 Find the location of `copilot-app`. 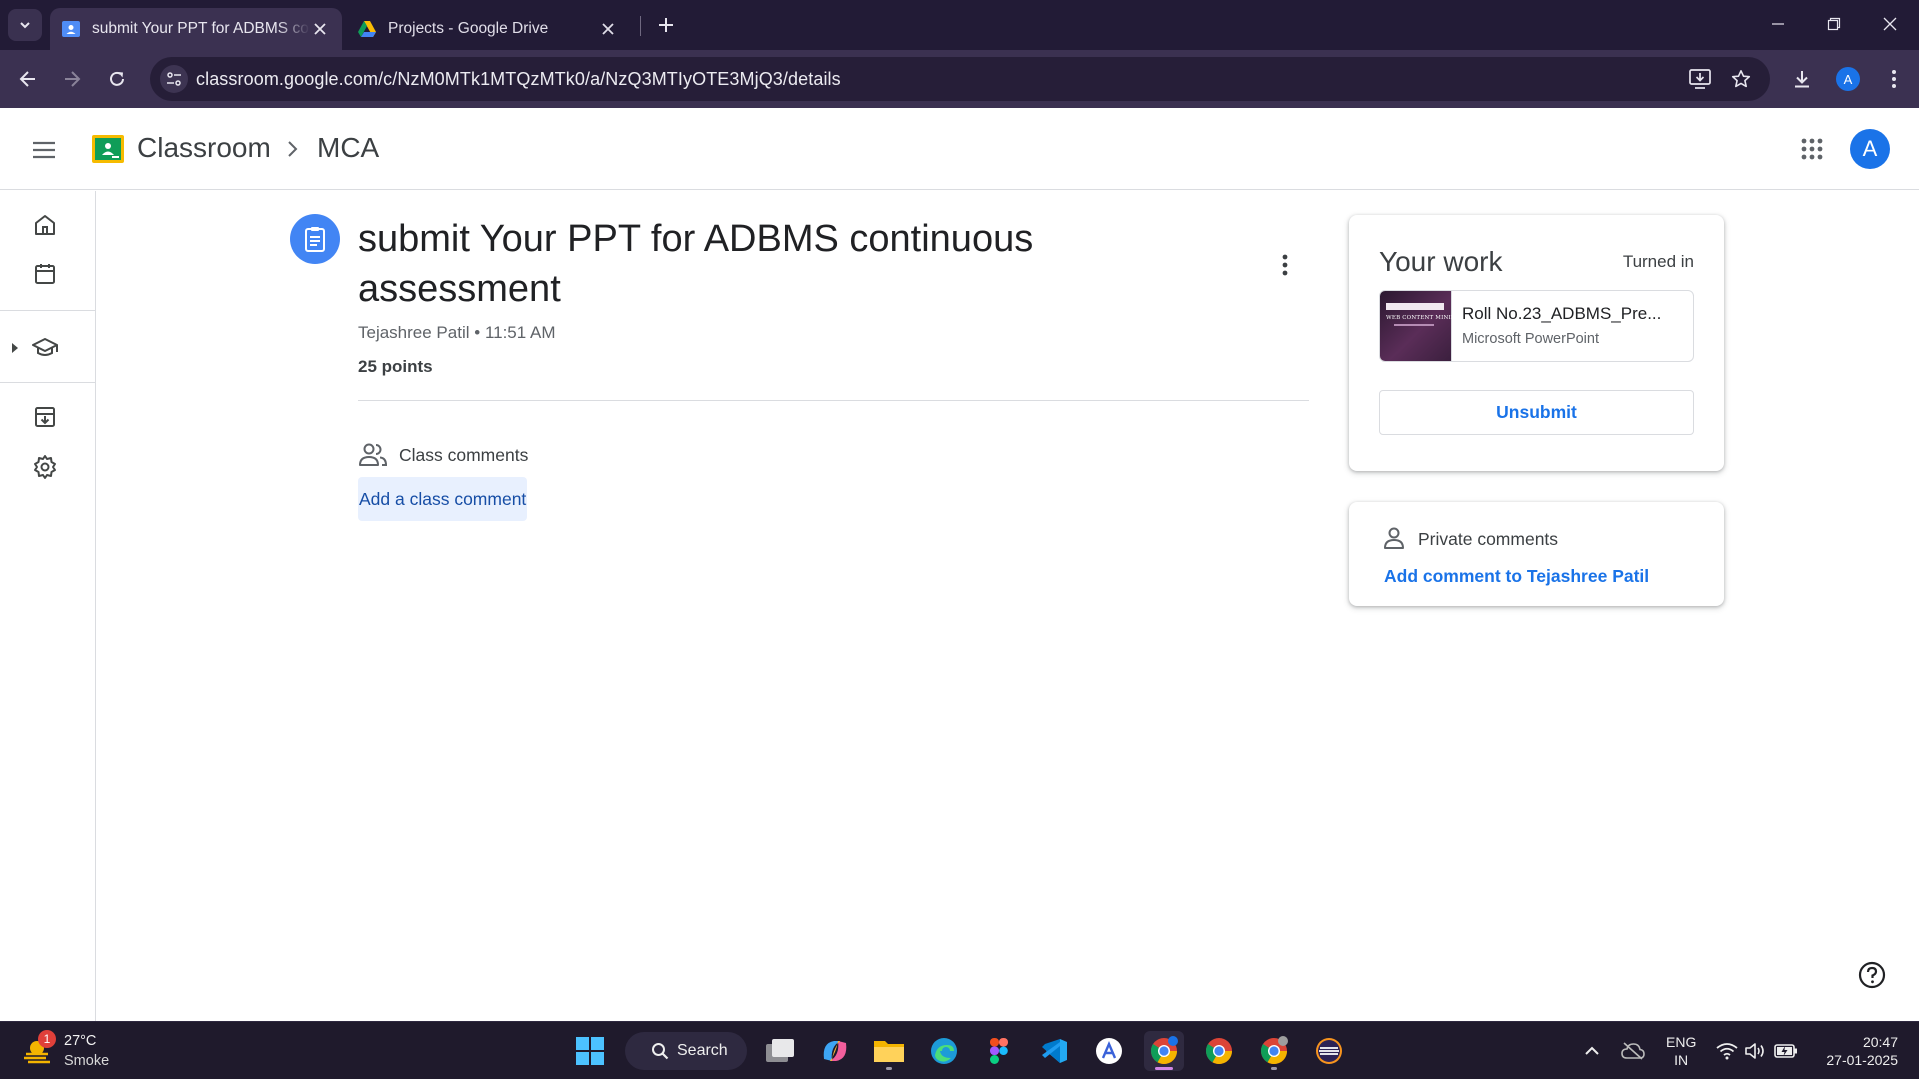

copilot-app is located at coordinates (835, 1051).